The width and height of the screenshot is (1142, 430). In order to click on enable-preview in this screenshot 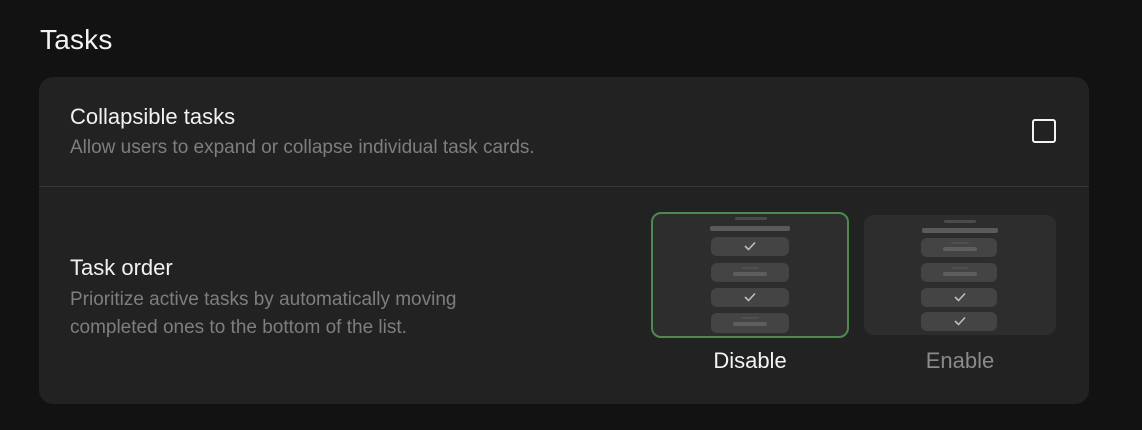, I will do `click(960, 275)`.